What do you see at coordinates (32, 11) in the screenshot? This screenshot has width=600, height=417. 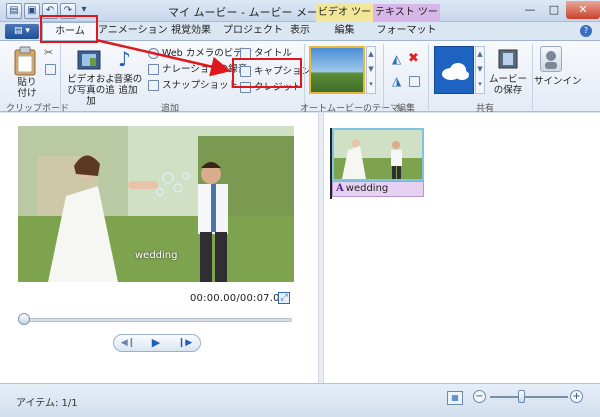 I see `save-icon: ▣` at bounding box center [32, 11].